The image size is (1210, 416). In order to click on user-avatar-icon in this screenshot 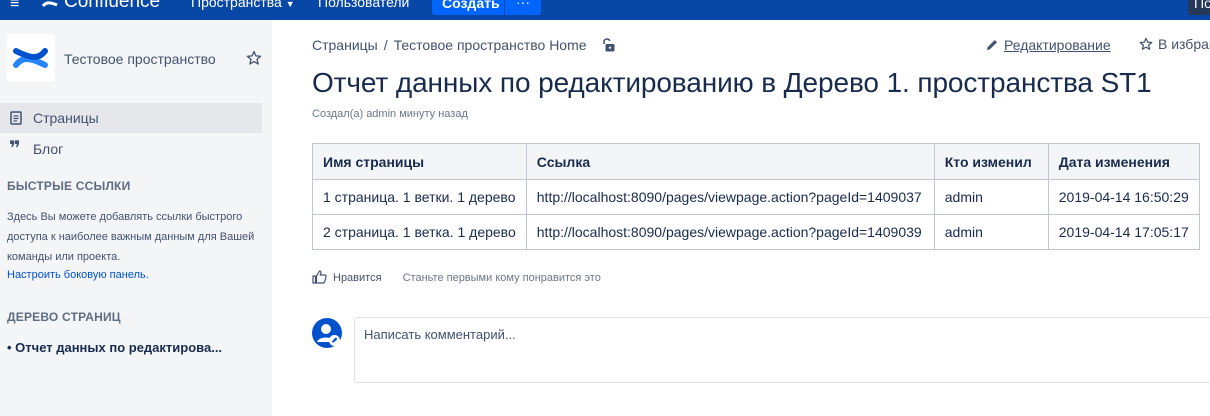, I will do `click(327, 333)`.